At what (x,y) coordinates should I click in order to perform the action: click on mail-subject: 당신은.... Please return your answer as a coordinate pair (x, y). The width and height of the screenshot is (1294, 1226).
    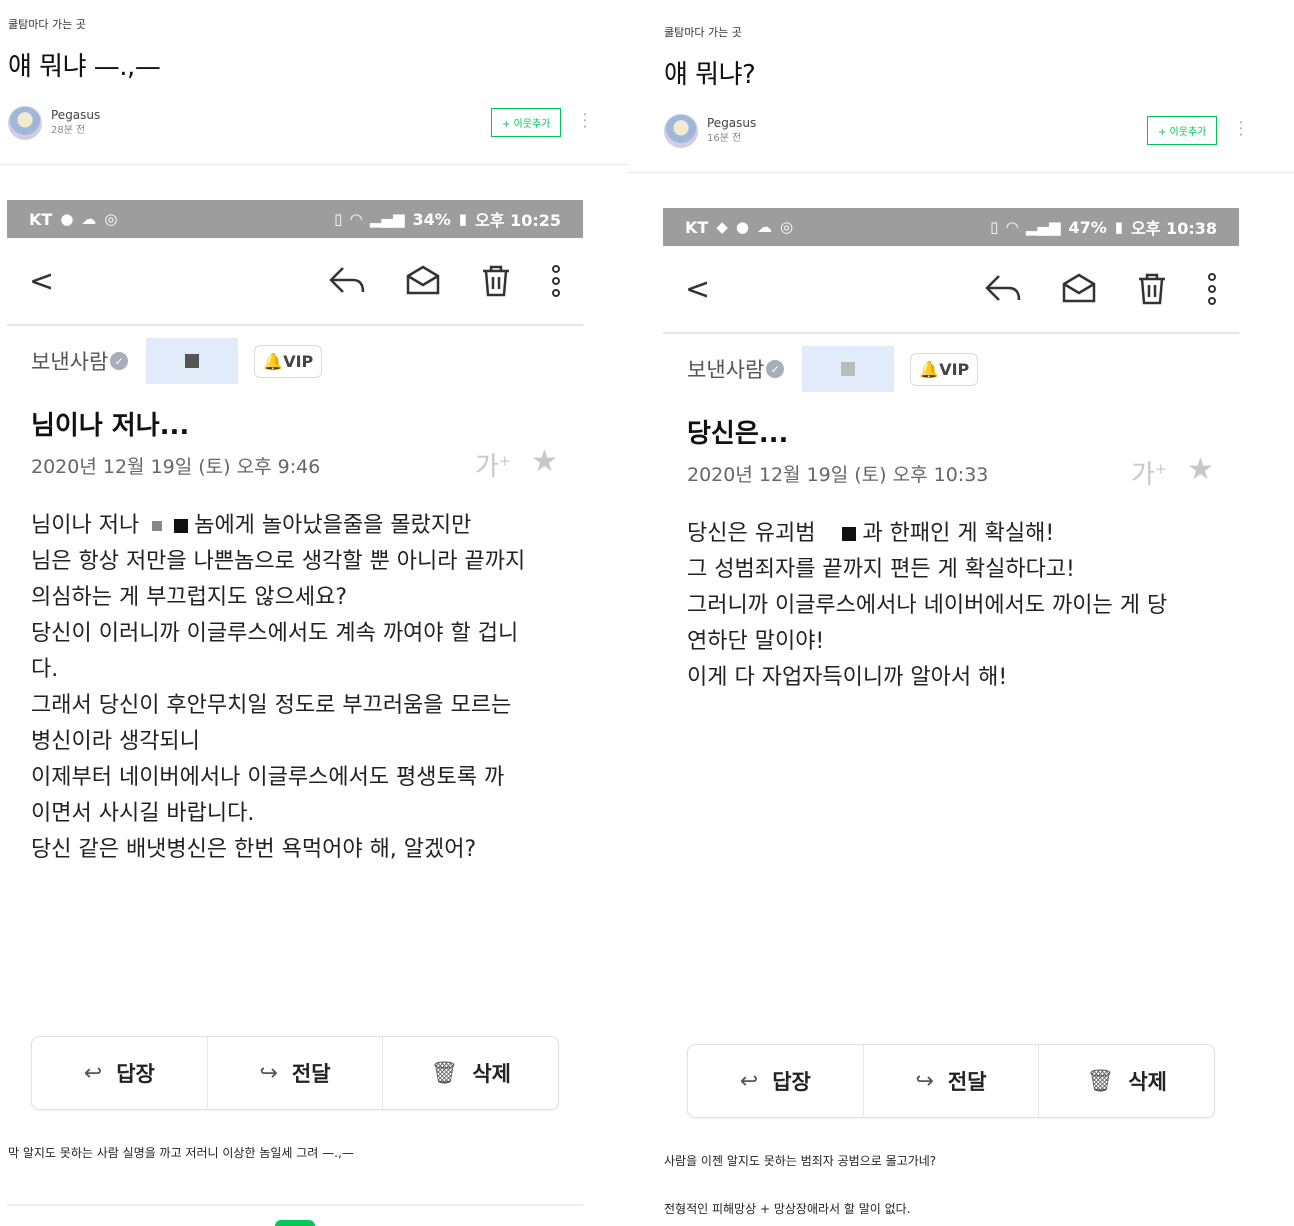
    Looking at the image, I should click on (738, 434).